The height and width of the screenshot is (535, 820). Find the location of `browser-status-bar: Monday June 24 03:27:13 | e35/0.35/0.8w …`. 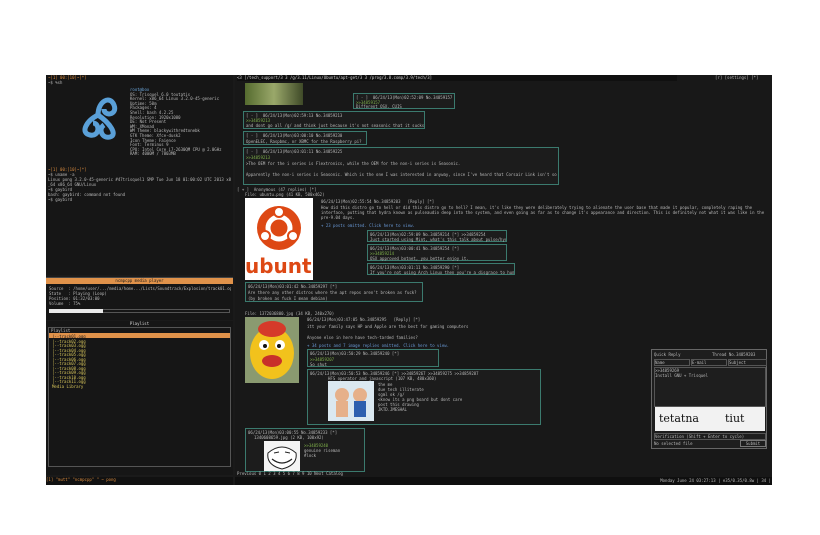

browser-status-bar: Monday June 24 03:27:13 | e35/0.35/0.8w … is located at coordinates (503, 481).